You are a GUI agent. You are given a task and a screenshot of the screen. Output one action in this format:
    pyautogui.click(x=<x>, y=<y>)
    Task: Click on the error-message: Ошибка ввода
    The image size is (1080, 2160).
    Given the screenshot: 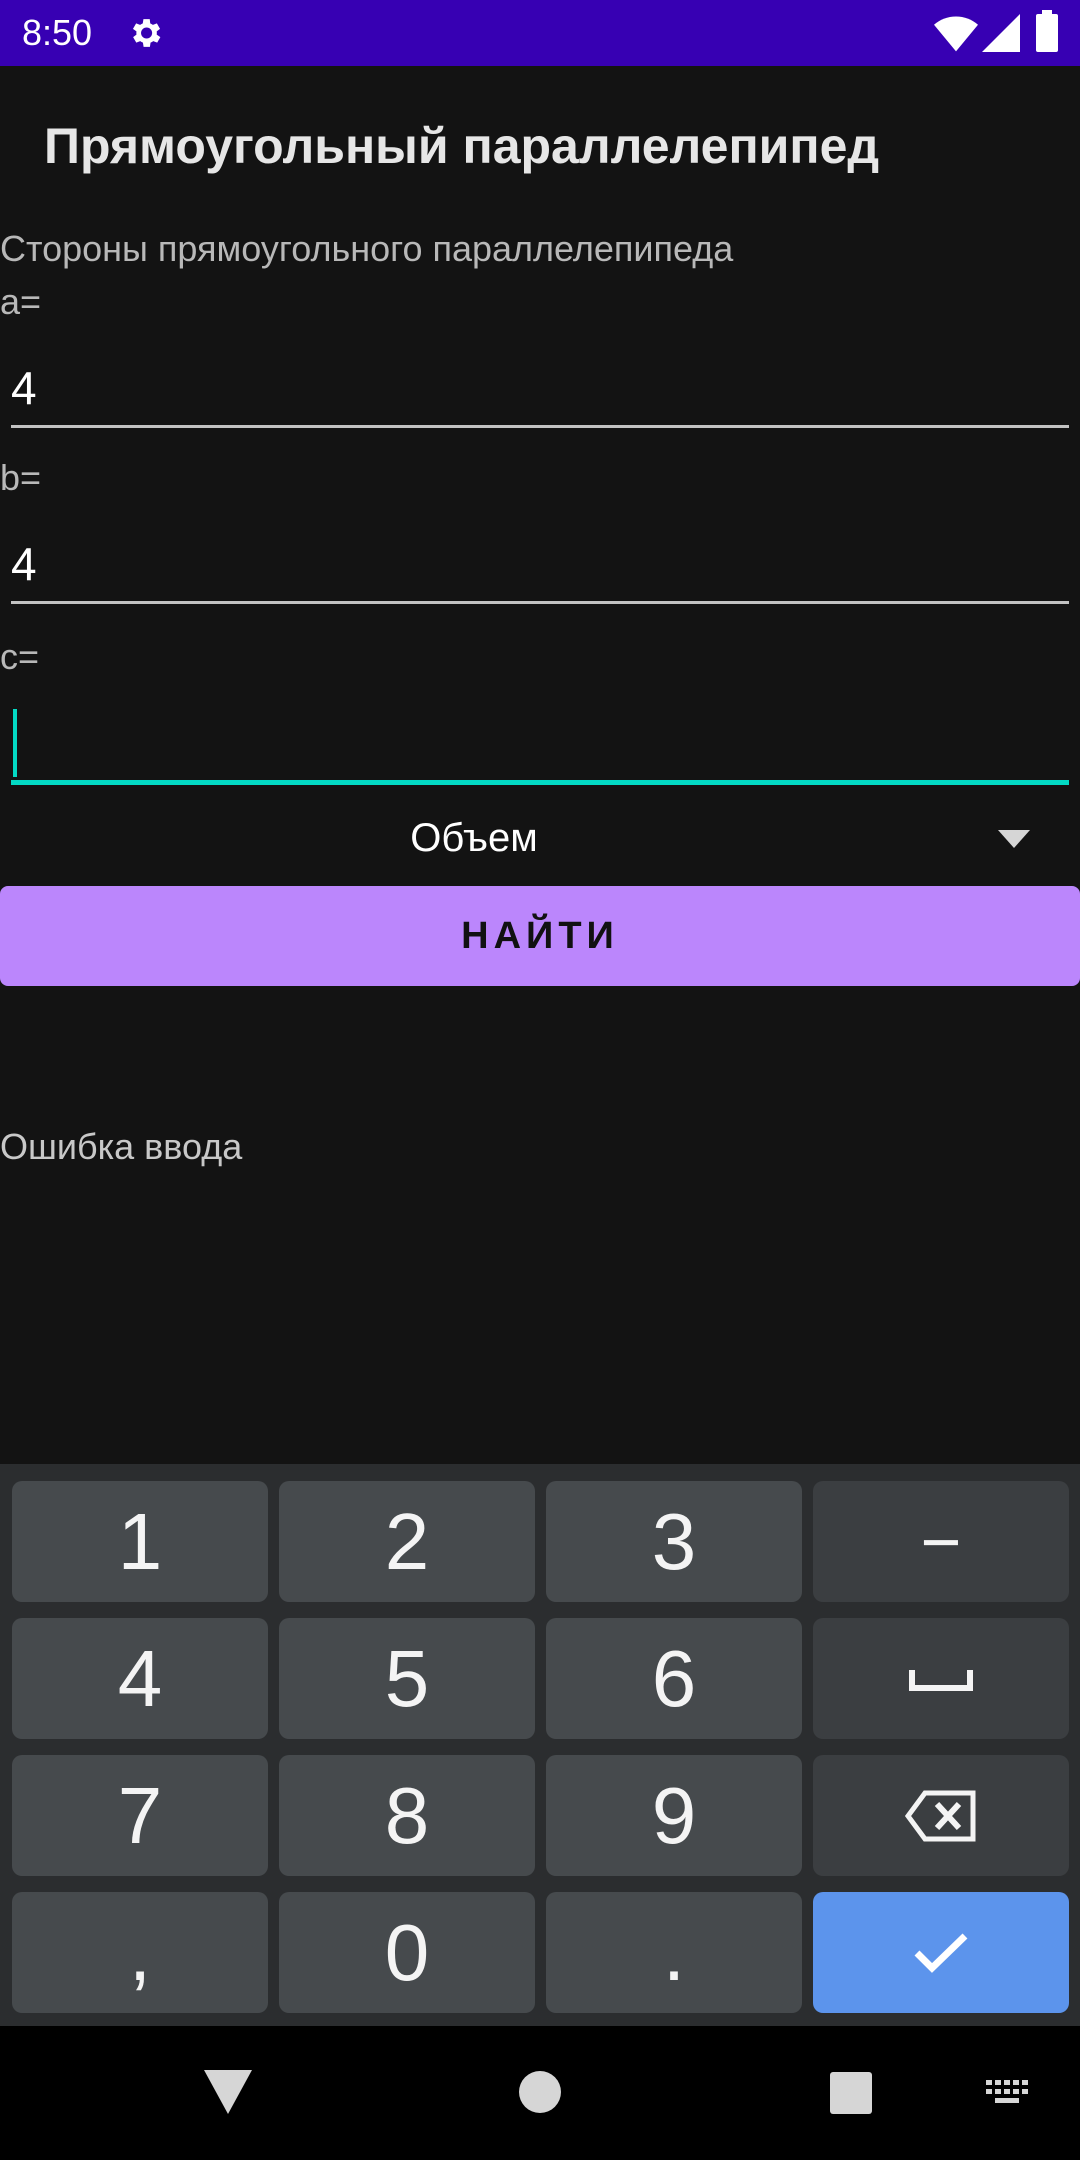 What is the action you would take?
    pyautogui.click(x=121, y=1146)
    